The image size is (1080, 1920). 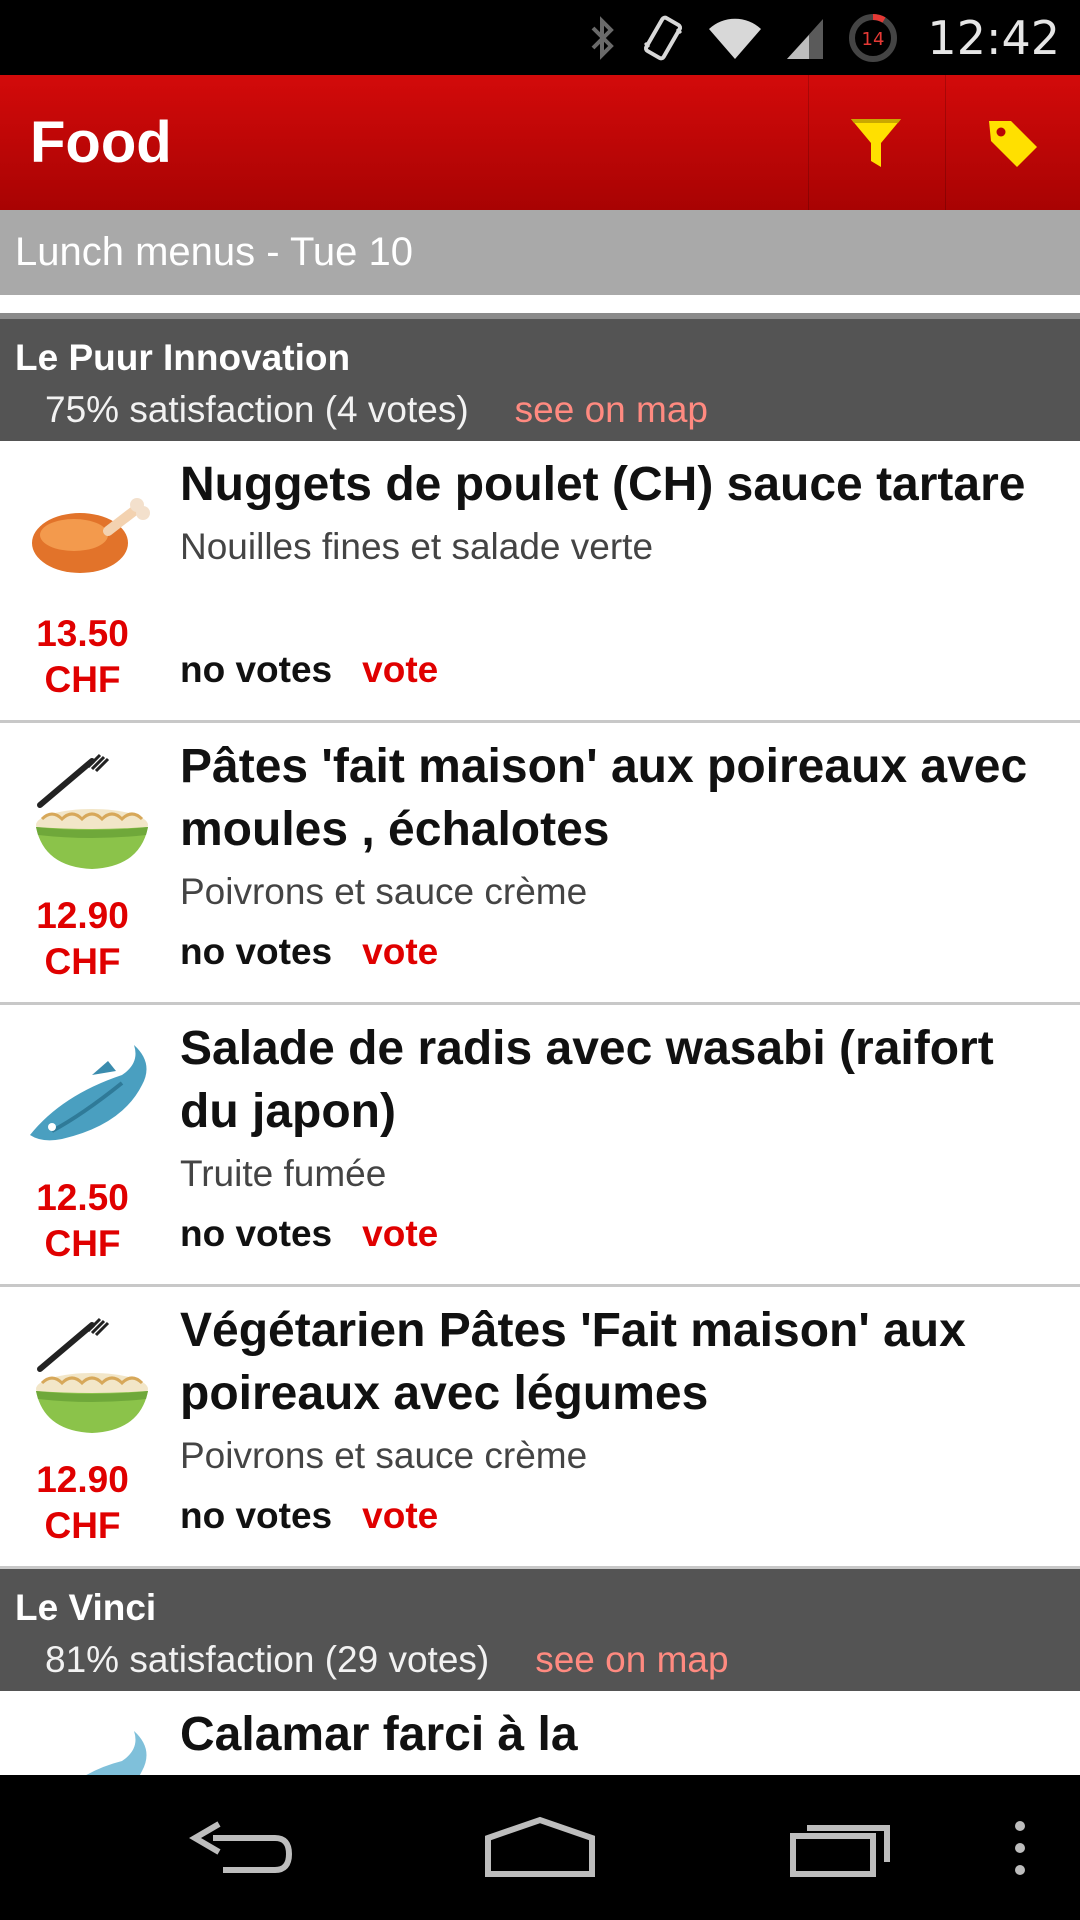 What do you see at coordinates (603, 37) in the screenshot?
I see `bluetooth-icon` at bounding box center [603, 37].